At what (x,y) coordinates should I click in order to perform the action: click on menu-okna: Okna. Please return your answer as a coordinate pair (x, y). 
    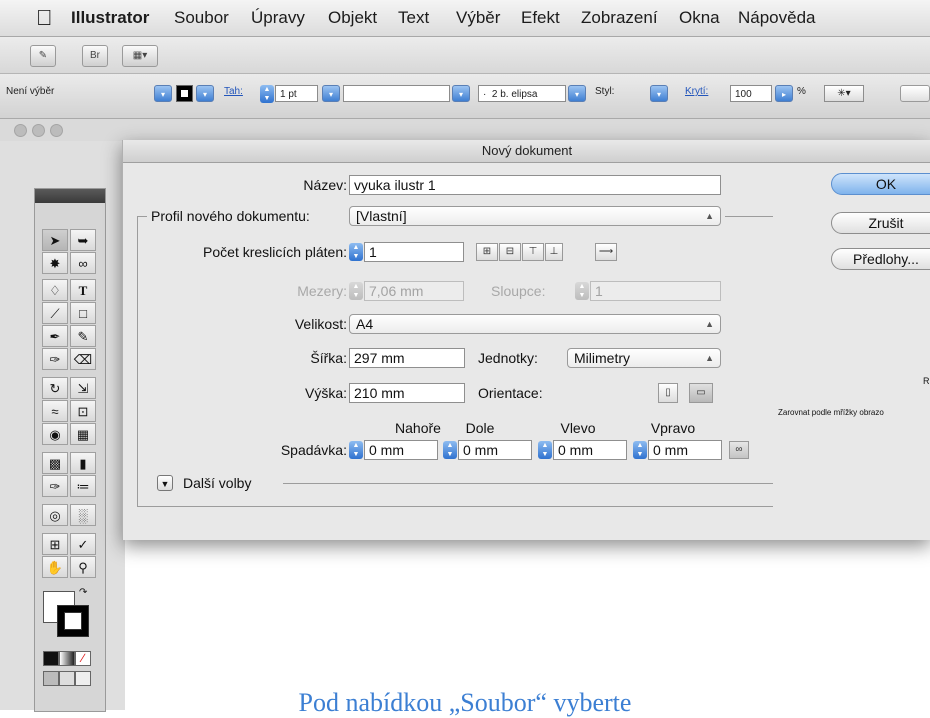
    Looking at the image, I should click on (699, 18).